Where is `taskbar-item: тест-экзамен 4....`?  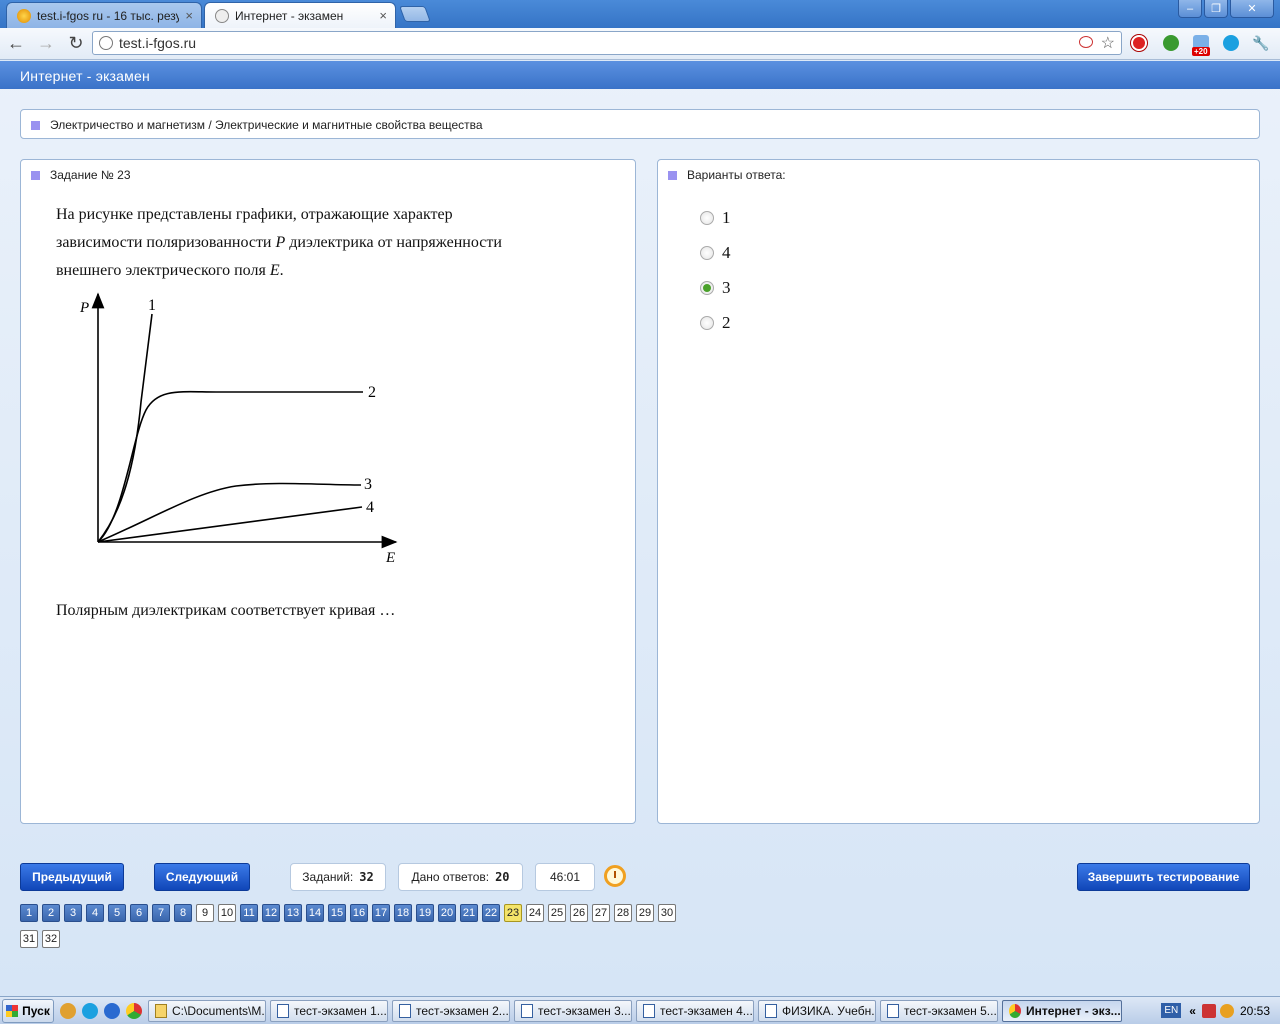
taskbar-item: тест-экзамен 4.... is located at coordinates (695, 1010).